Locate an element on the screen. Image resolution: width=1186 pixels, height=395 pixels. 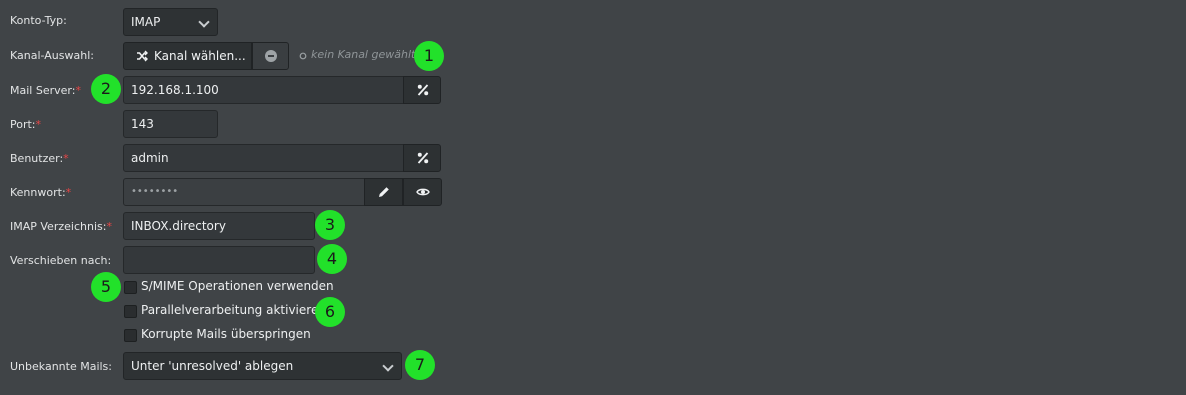
mail-server-placeholder-button is located at coordinates (422, 90).